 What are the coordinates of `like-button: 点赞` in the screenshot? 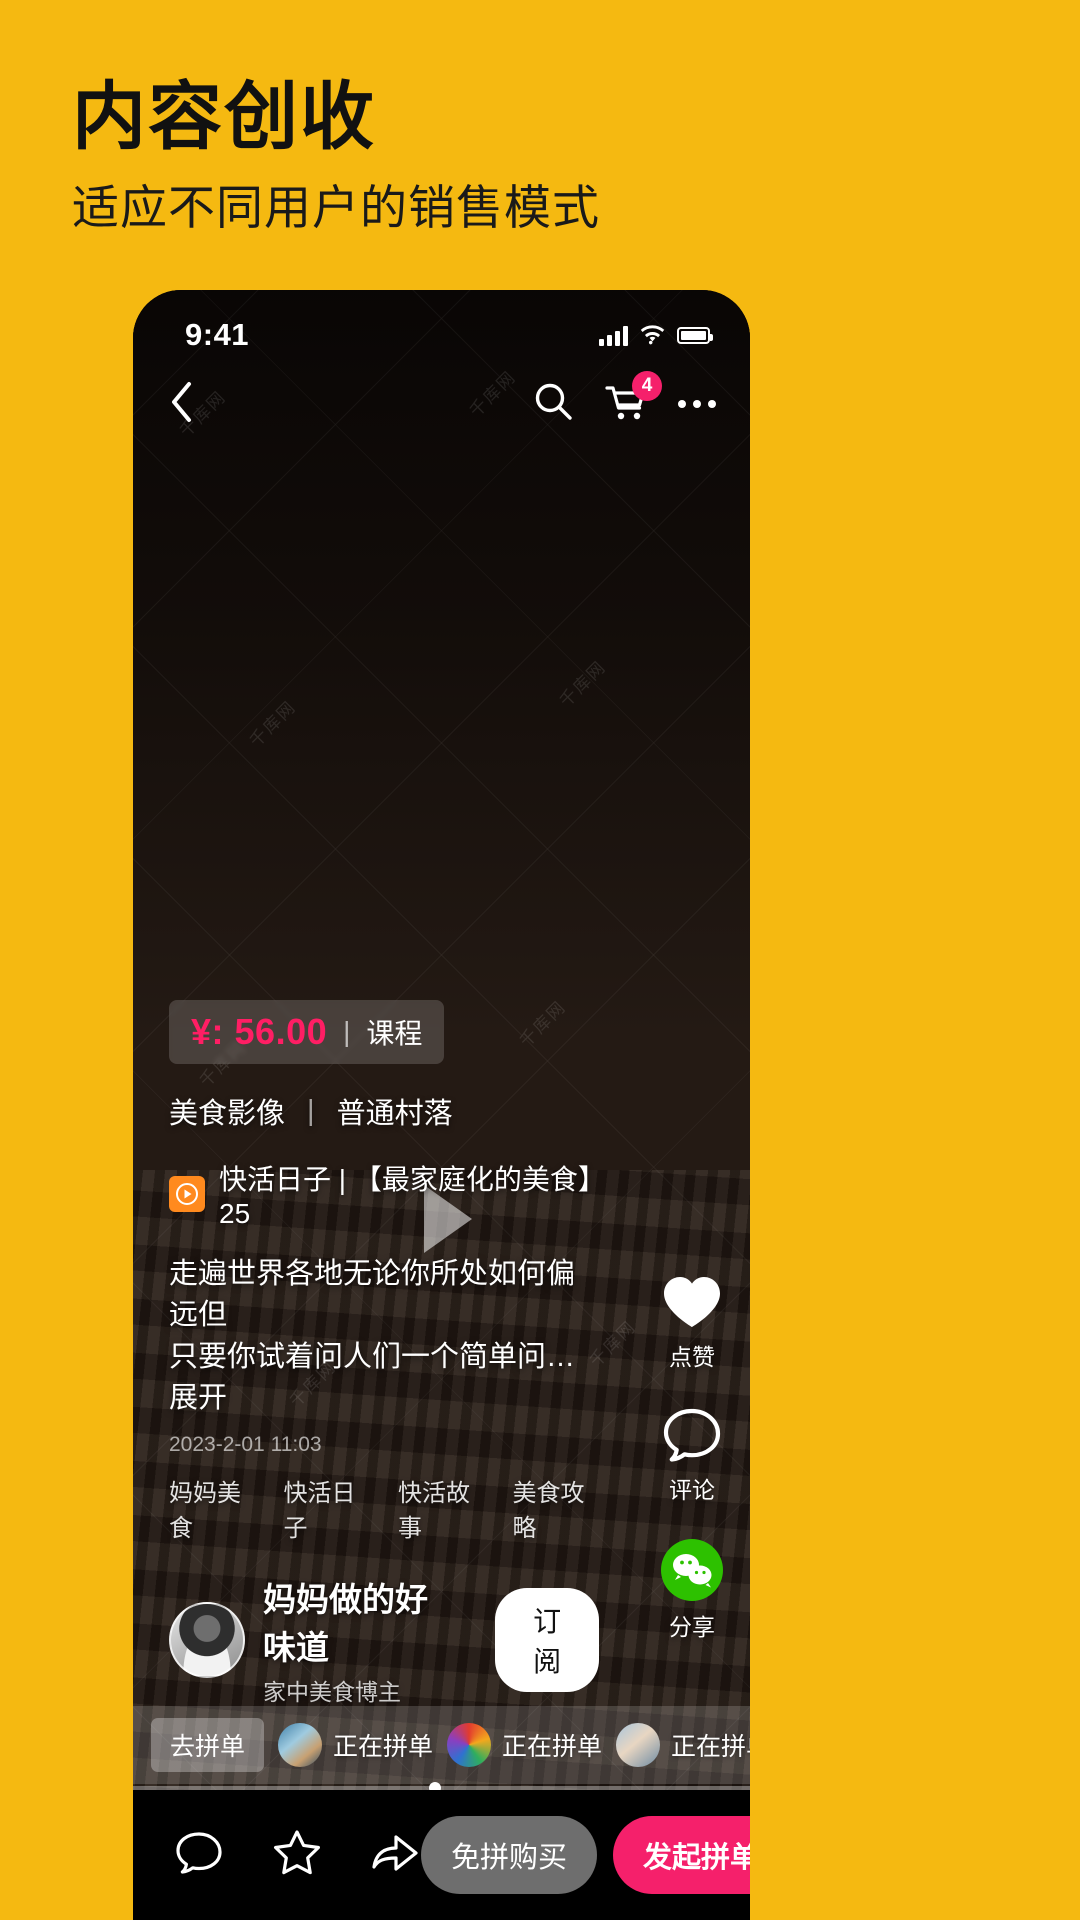 It's located at (692, 1322).